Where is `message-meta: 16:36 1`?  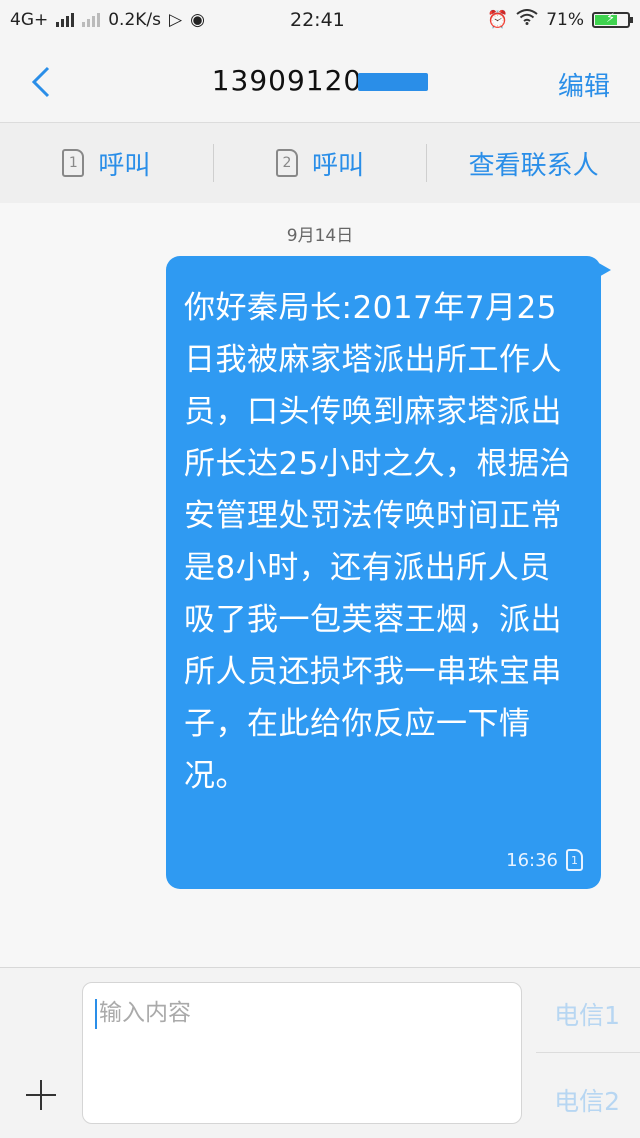 message-meta: 16:36 1 is located at coordinates (544, 860).